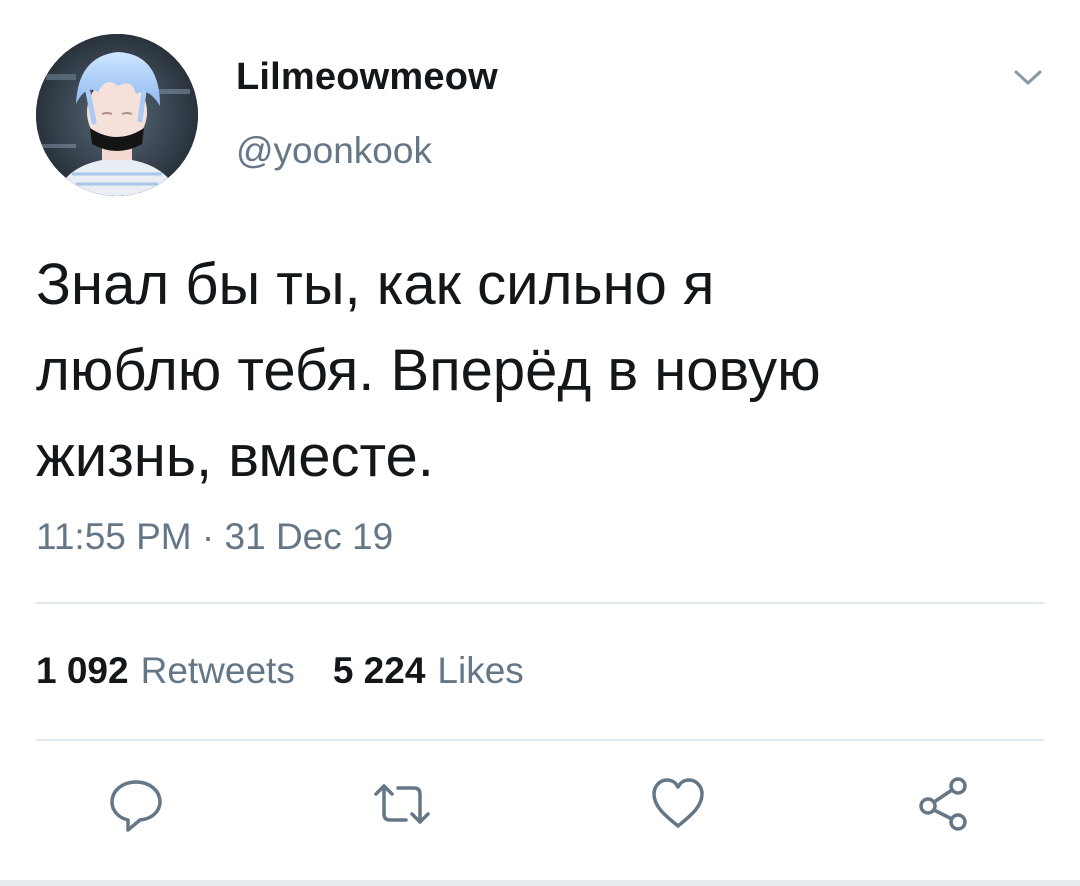 The width and height of the screenshot is (1080, 886). I want to click on retweets-stat: 1 092 Retweets, so click(165, 671).